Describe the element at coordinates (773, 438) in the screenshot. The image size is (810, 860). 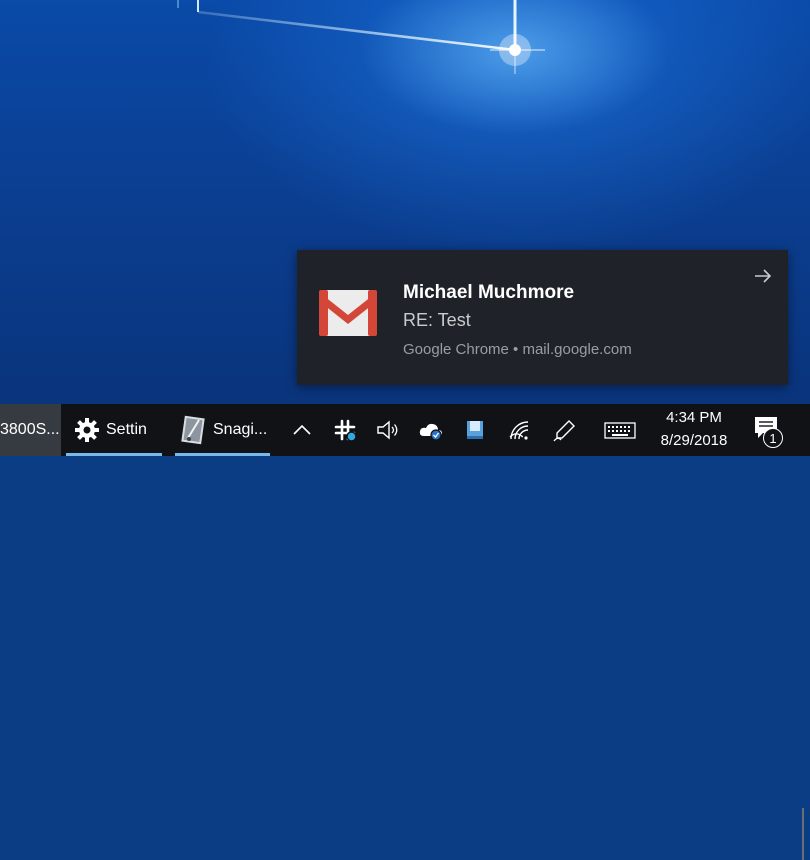
I see `notification-count-badge: 1` at that location.